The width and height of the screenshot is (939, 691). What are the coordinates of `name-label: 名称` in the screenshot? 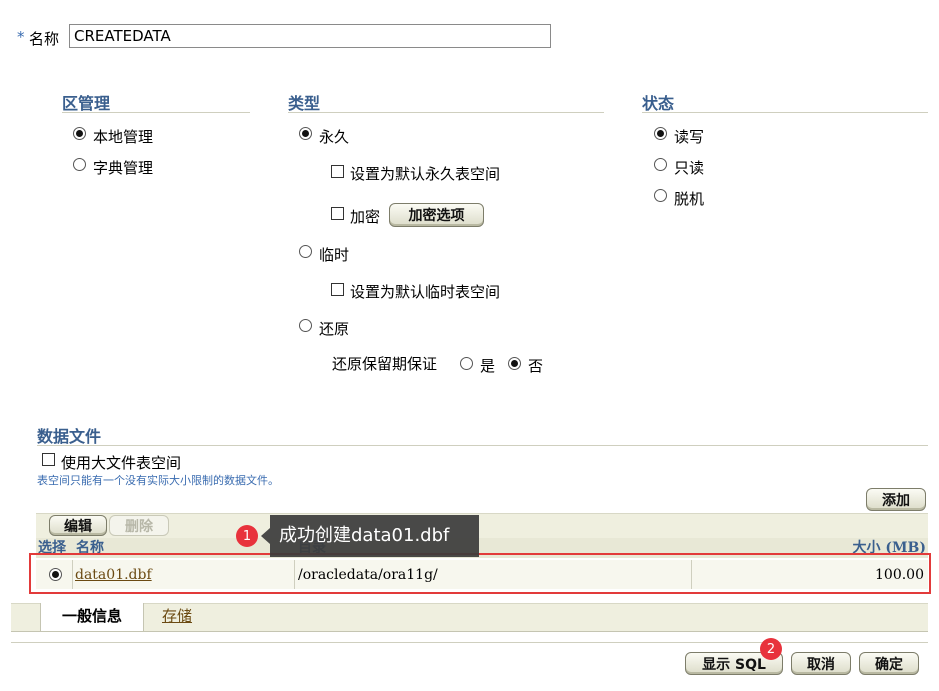 It's located at (44, 39).